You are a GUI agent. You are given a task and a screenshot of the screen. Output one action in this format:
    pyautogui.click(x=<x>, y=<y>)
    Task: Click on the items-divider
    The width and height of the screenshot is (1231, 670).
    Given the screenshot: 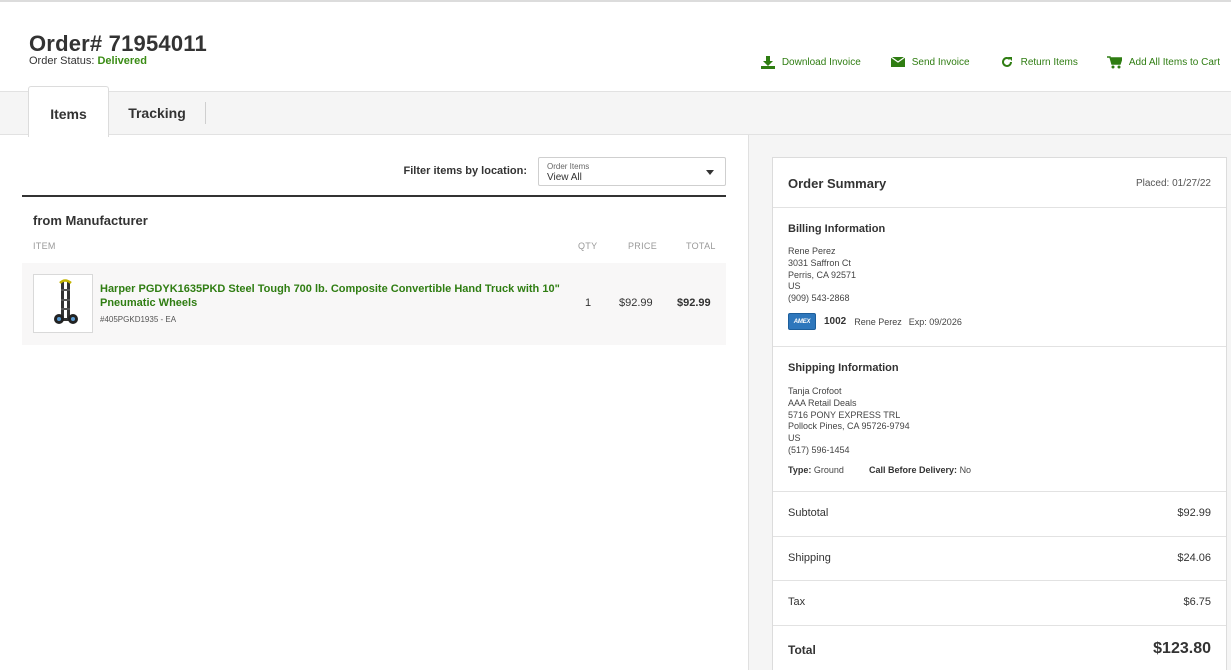 What is the action you would take?
    pyautogui.click(x=374, y=196)
    